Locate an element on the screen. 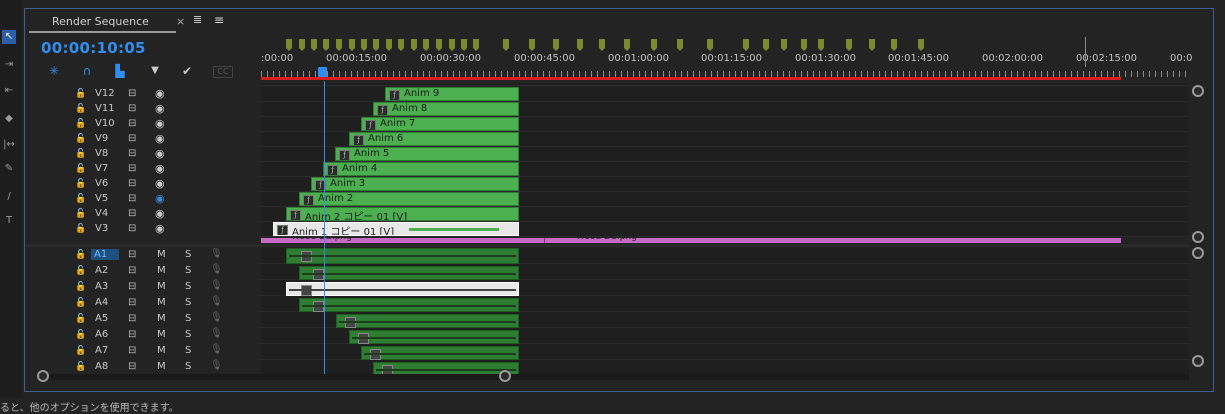 The image size is (1225, 414). snap-icon: ✳ is located at coordinates (54, 71).